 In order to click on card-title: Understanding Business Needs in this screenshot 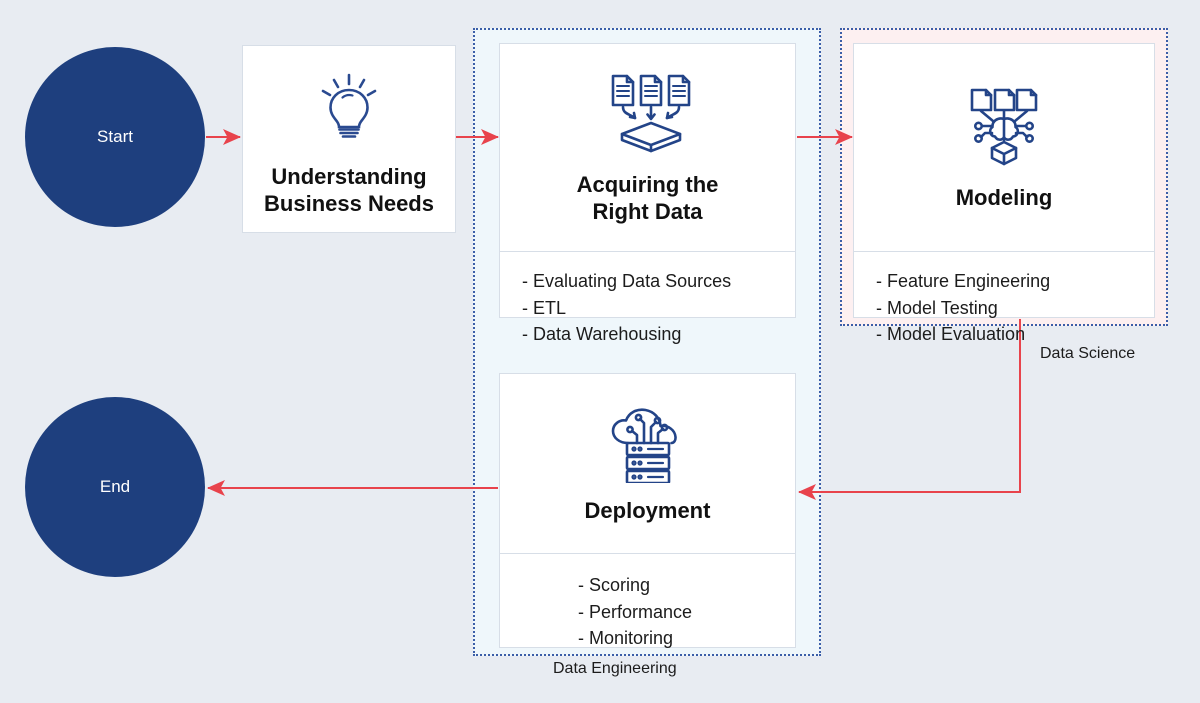, I will do `click(349, 191)`.